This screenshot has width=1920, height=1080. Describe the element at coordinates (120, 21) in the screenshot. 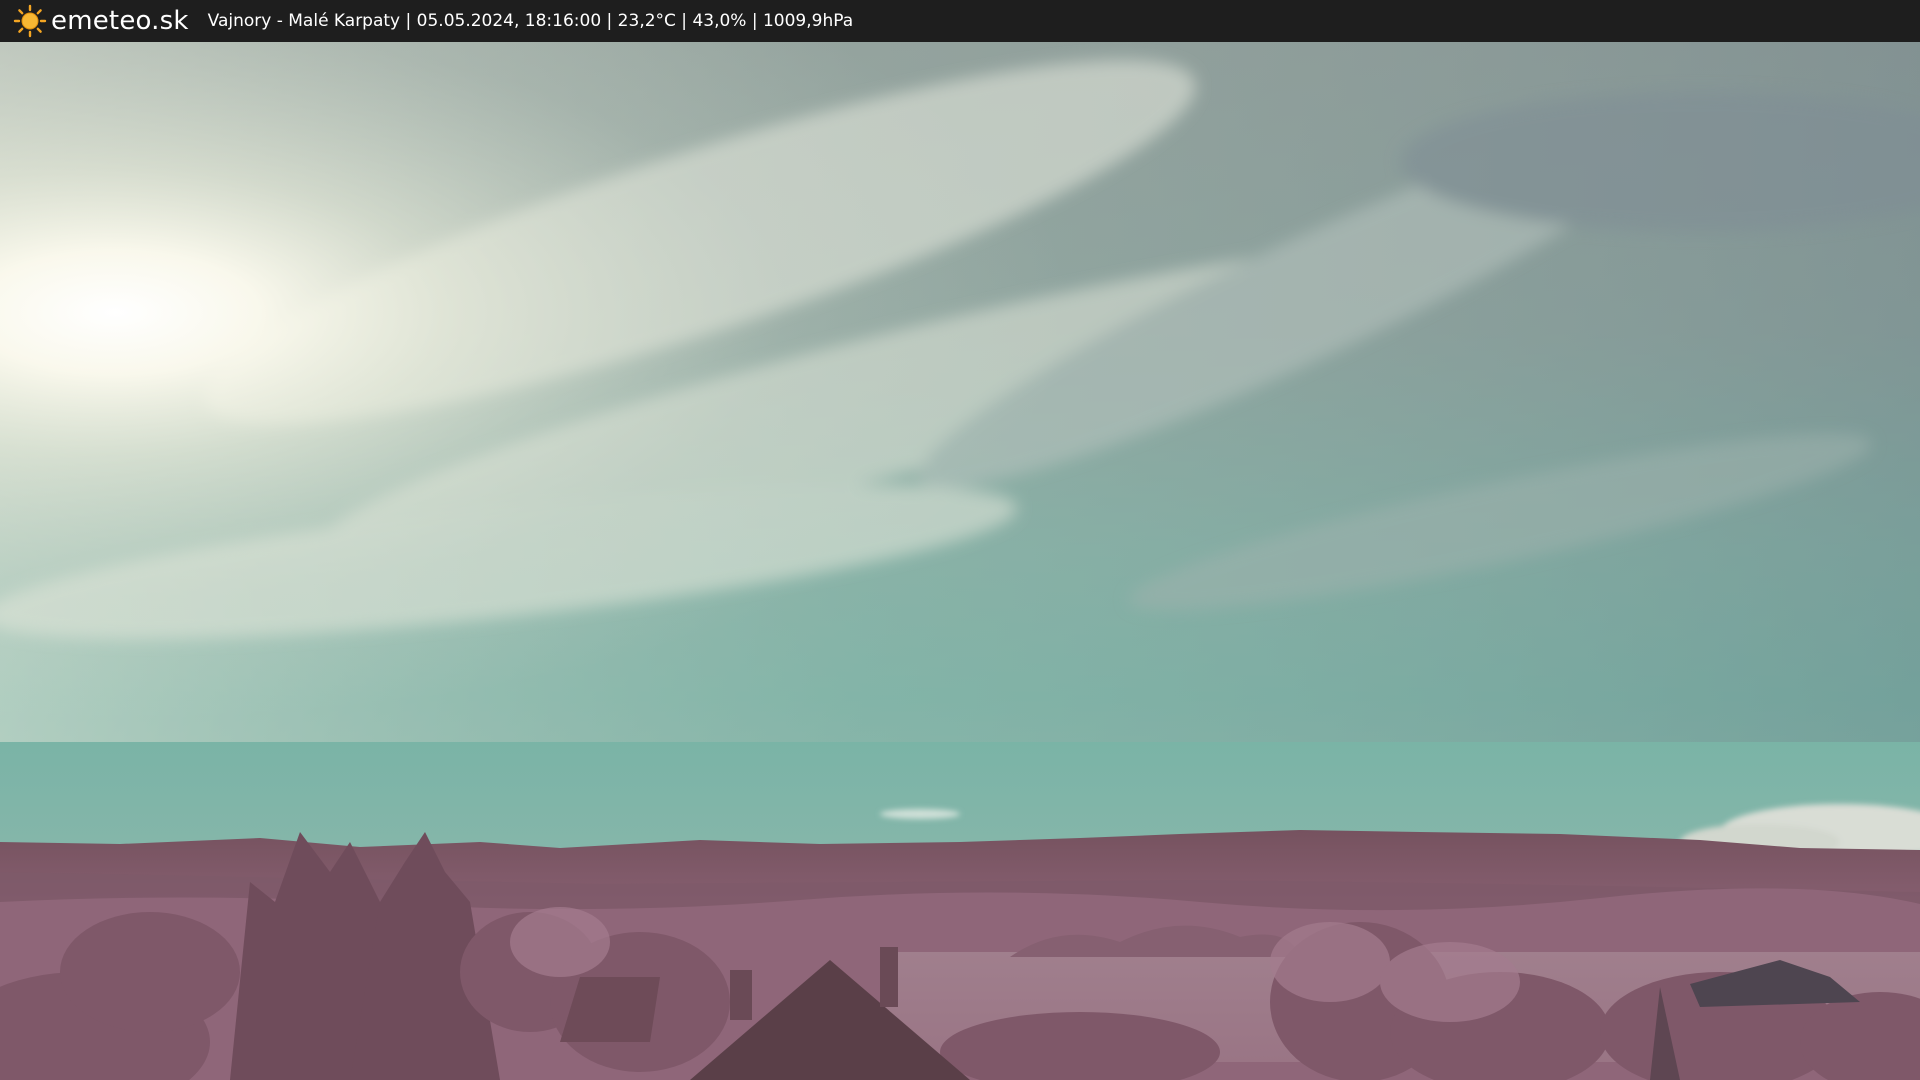

I see `brand-name: emeteo.sk` at that location.